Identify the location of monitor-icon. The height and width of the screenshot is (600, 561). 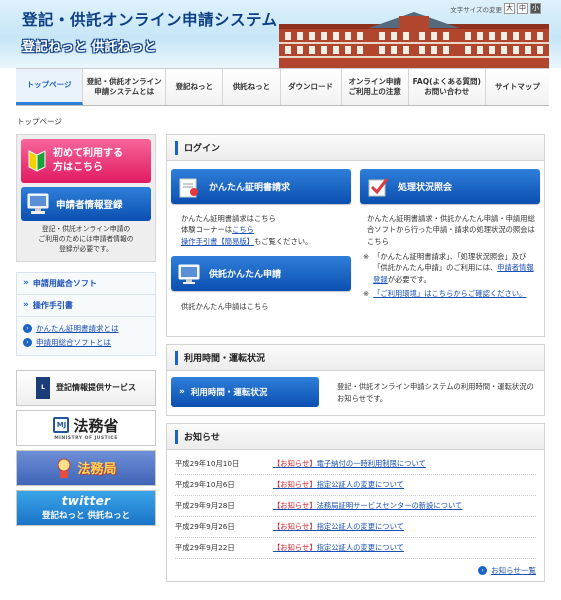
(189, 274).